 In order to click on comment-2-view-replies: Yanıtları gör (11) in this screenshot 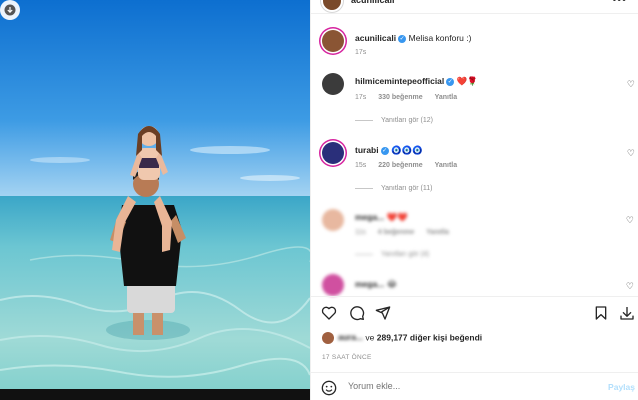, I will do `click(394, 188)`.